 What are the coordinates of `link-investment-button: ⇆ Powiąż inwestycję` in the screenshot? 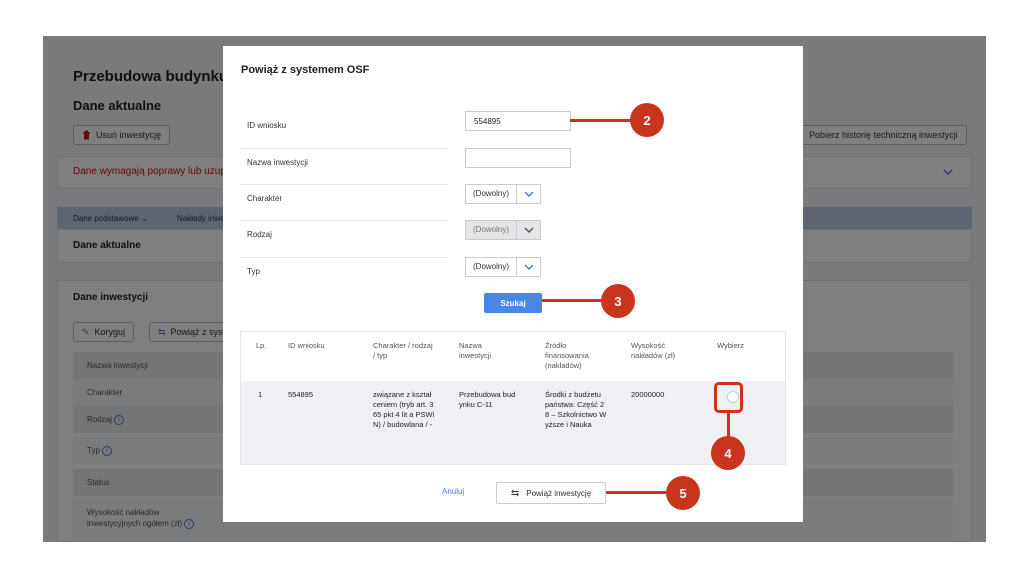 It's located at (551, 493).